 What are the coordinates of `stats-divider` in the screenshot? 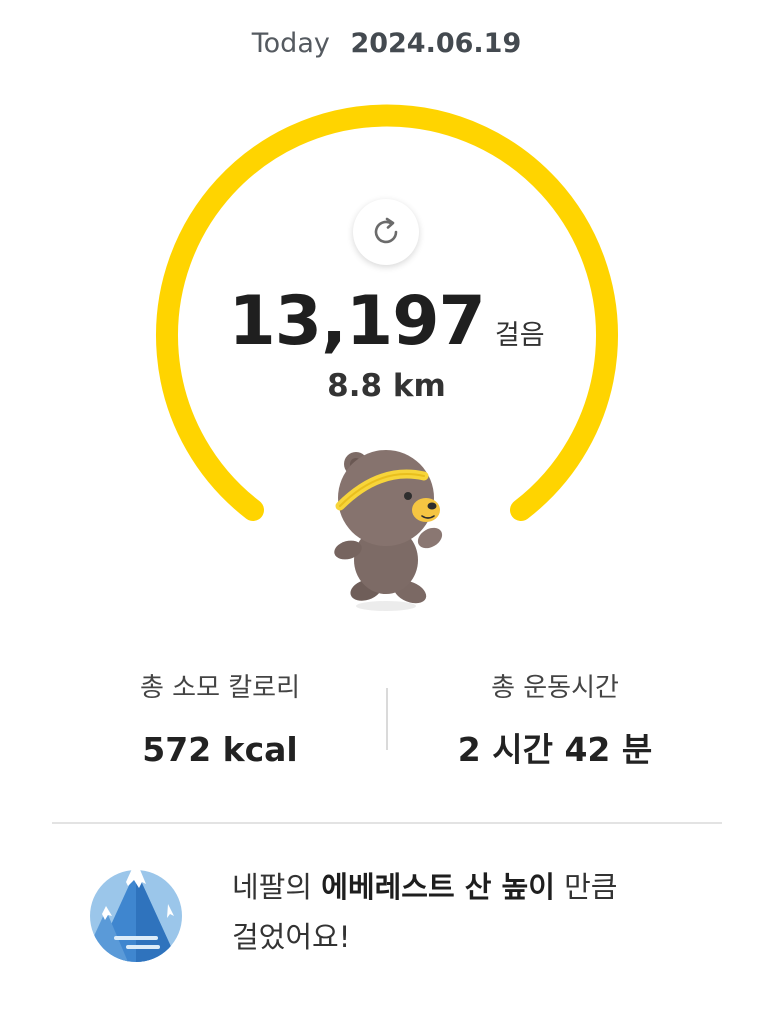 It's located at (387, 719).